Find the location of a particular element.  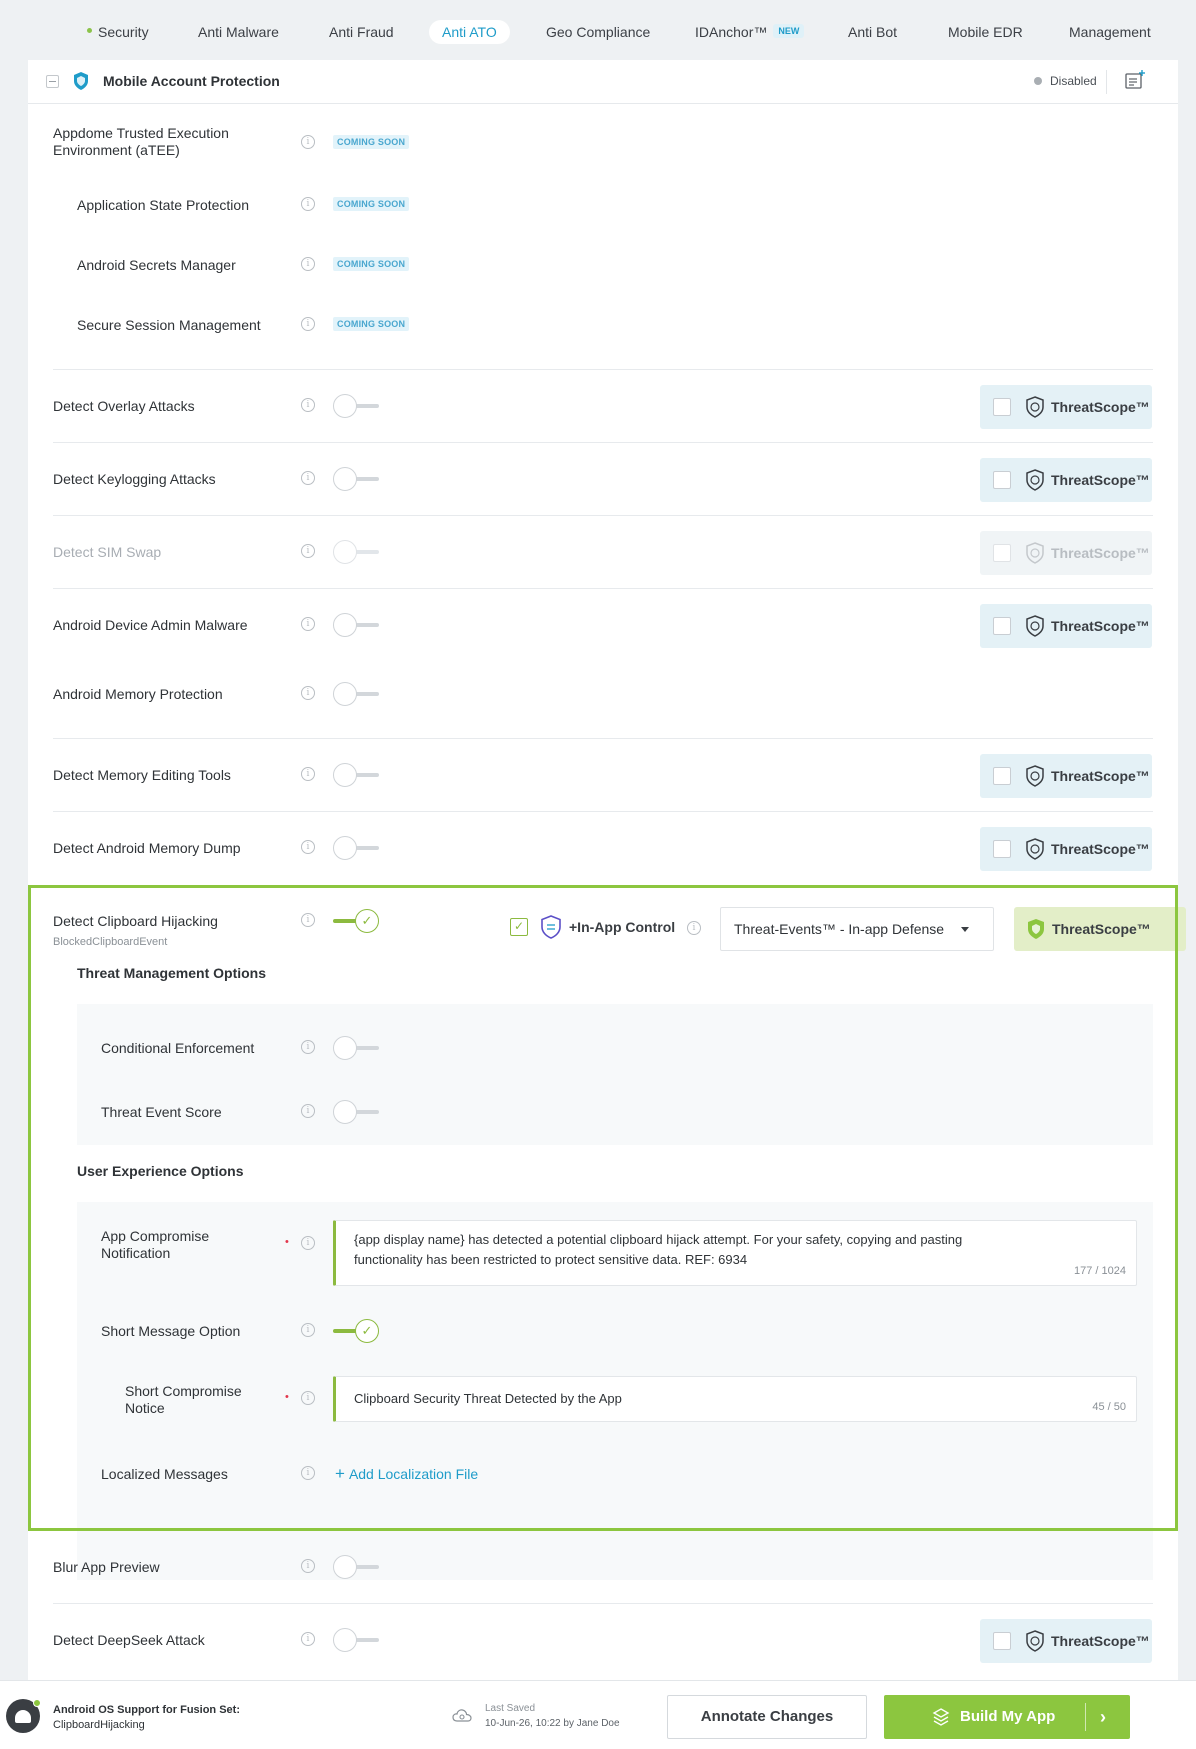

build-icon is located at coordinates (941, 1717).